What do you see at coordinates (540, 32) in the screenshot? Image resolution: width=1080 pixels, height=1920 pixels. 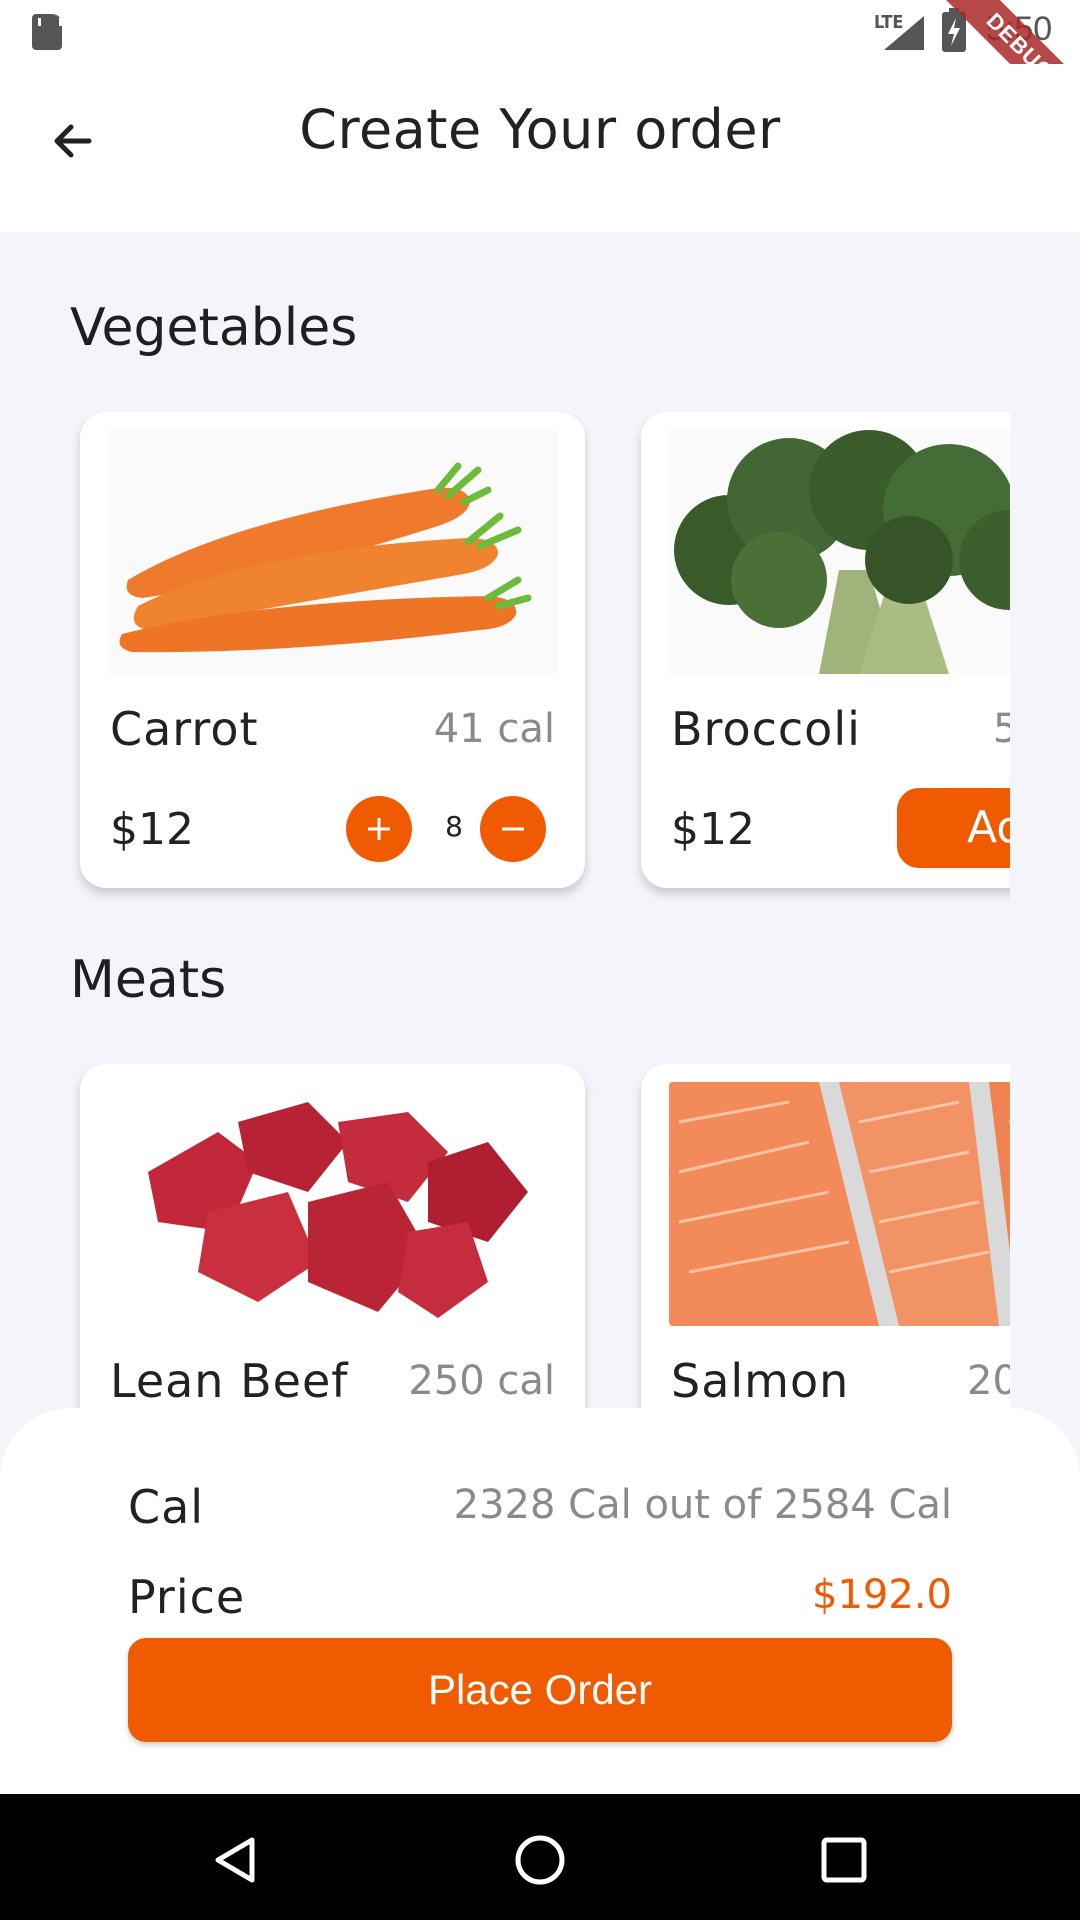 I see `status-bar: LTE 5:50` at bounding box center [540, 32].